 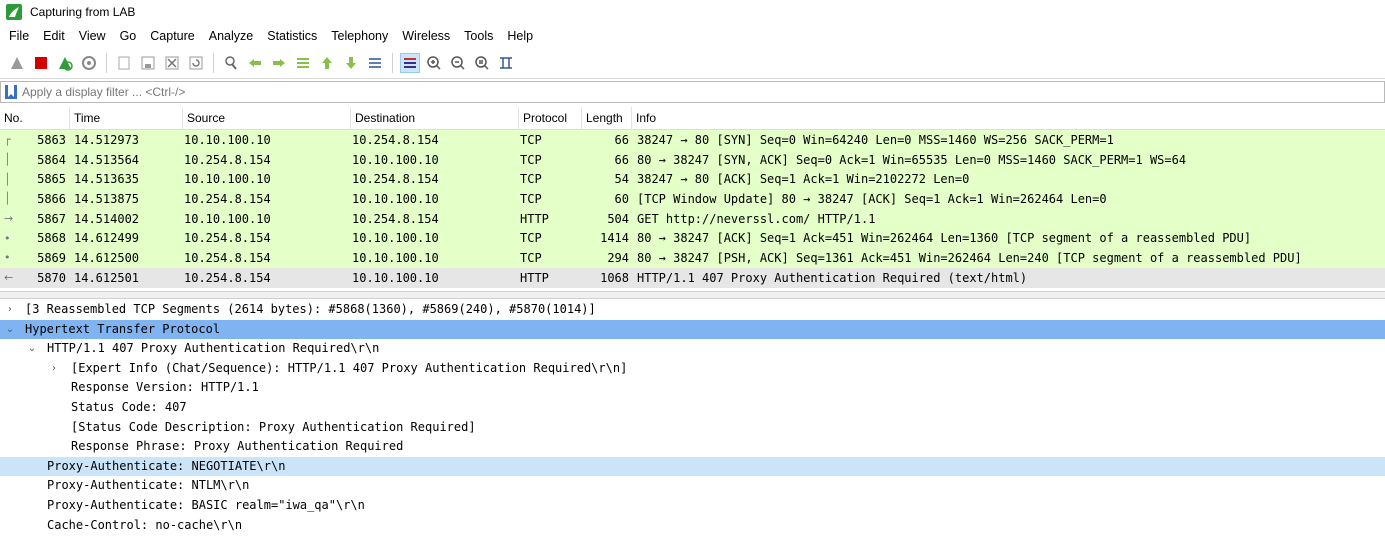 I want to click on tree-item-status-code: Status Code: 407, so click(x=692, y=408).